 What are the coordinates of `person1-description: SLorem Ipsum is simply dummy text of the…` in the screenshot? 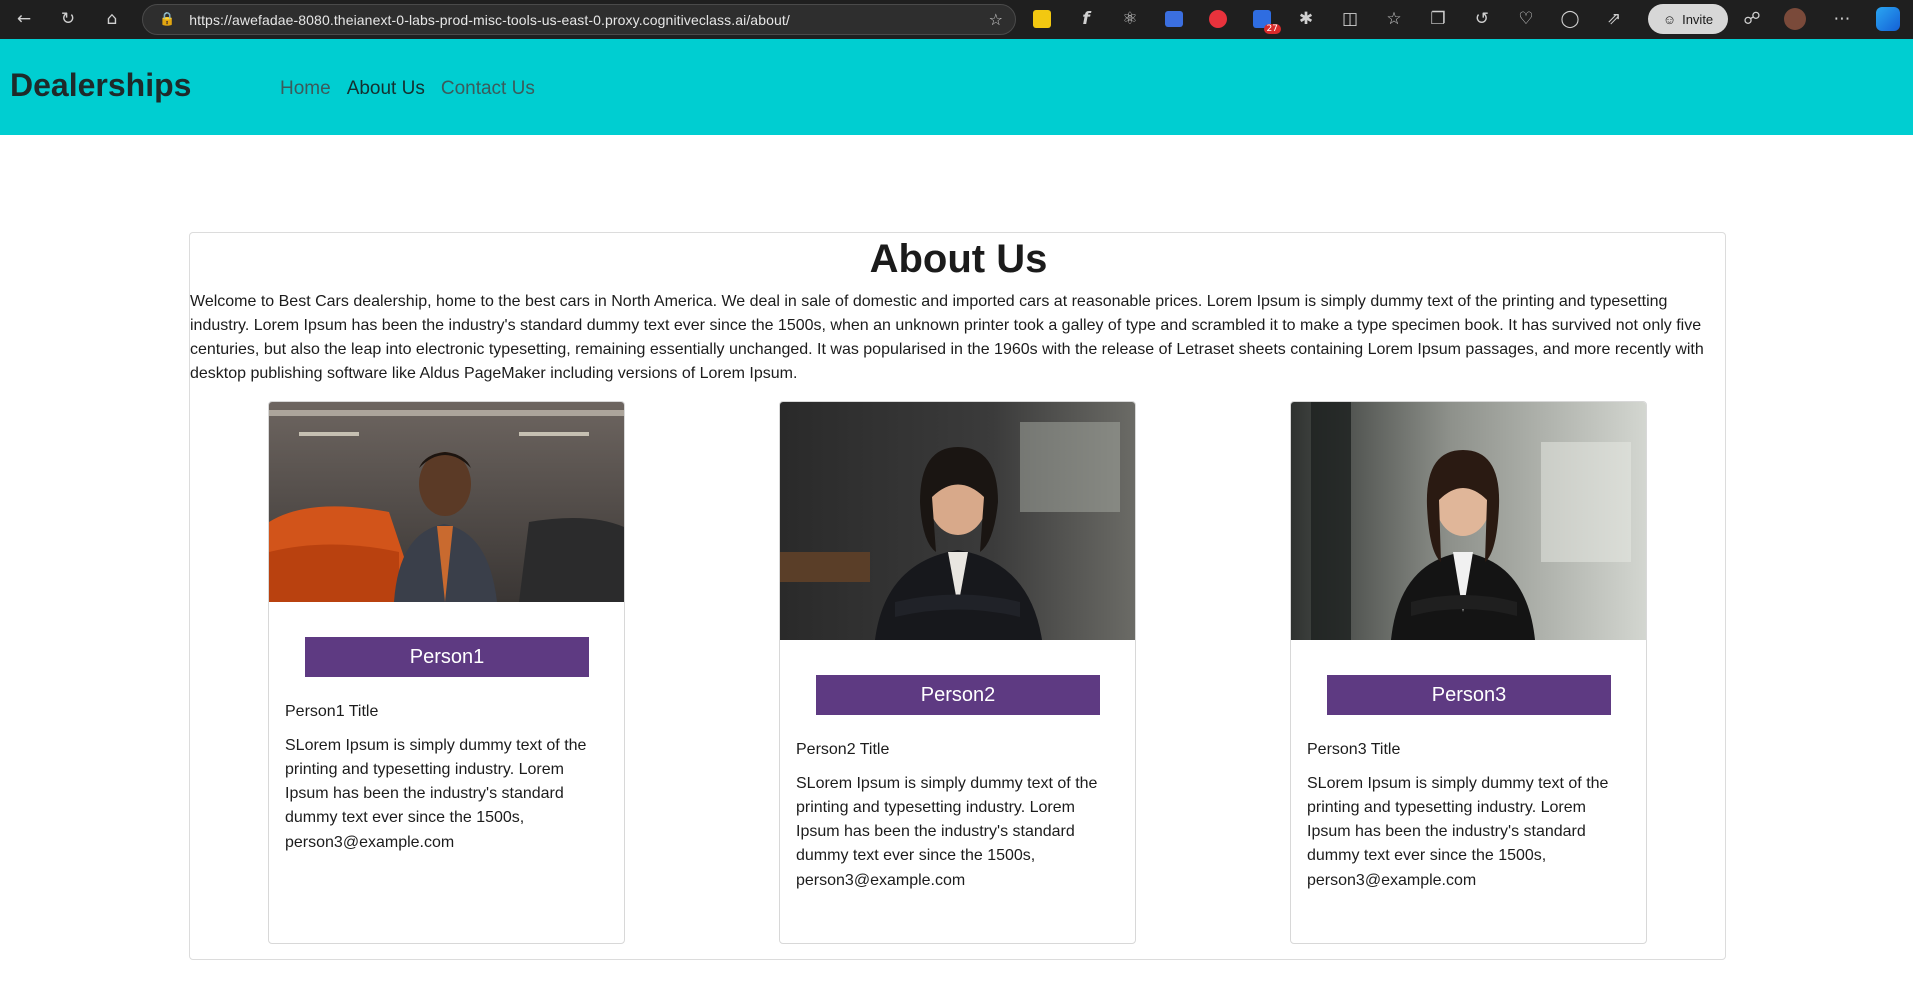 It's located at (436, 781).